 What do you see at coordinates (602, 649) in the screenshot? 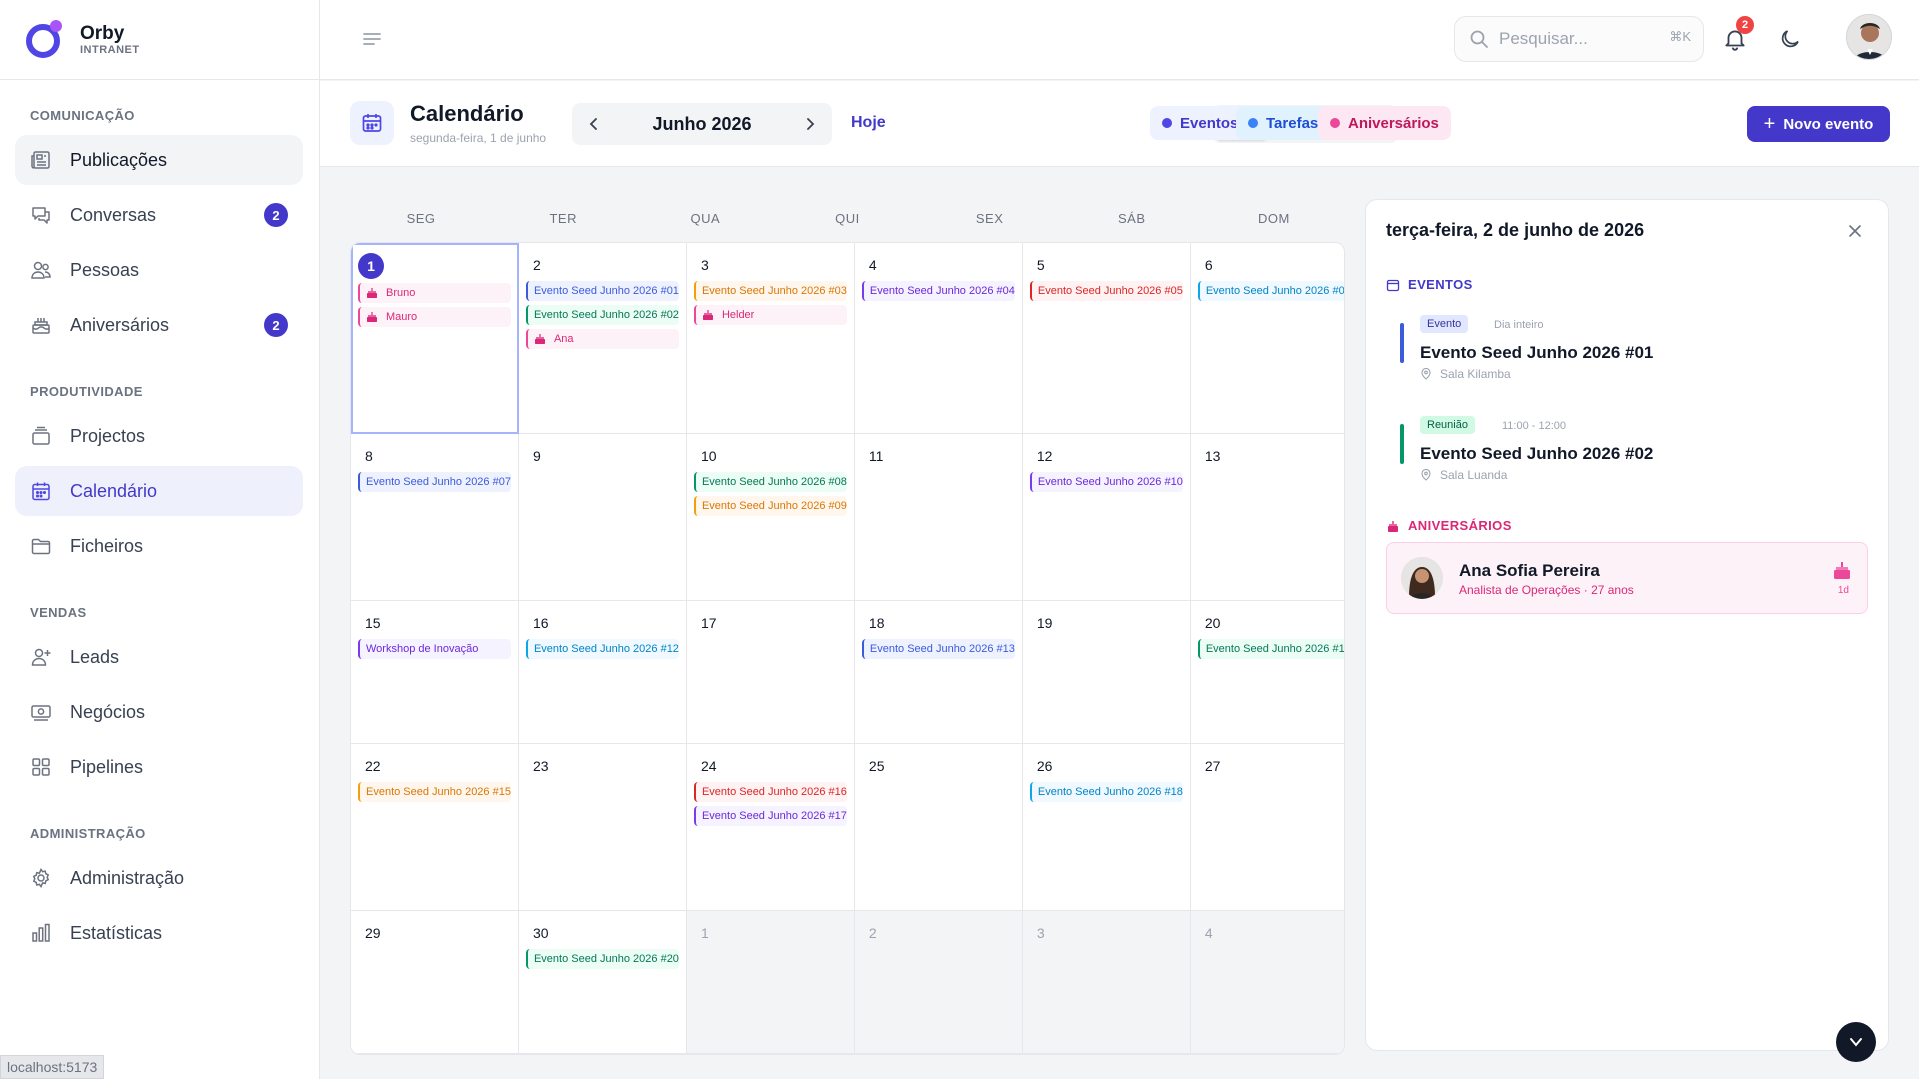
I see `event-pill: Evento Seed Junho 2026 #12` at bounding box center [602, 649].